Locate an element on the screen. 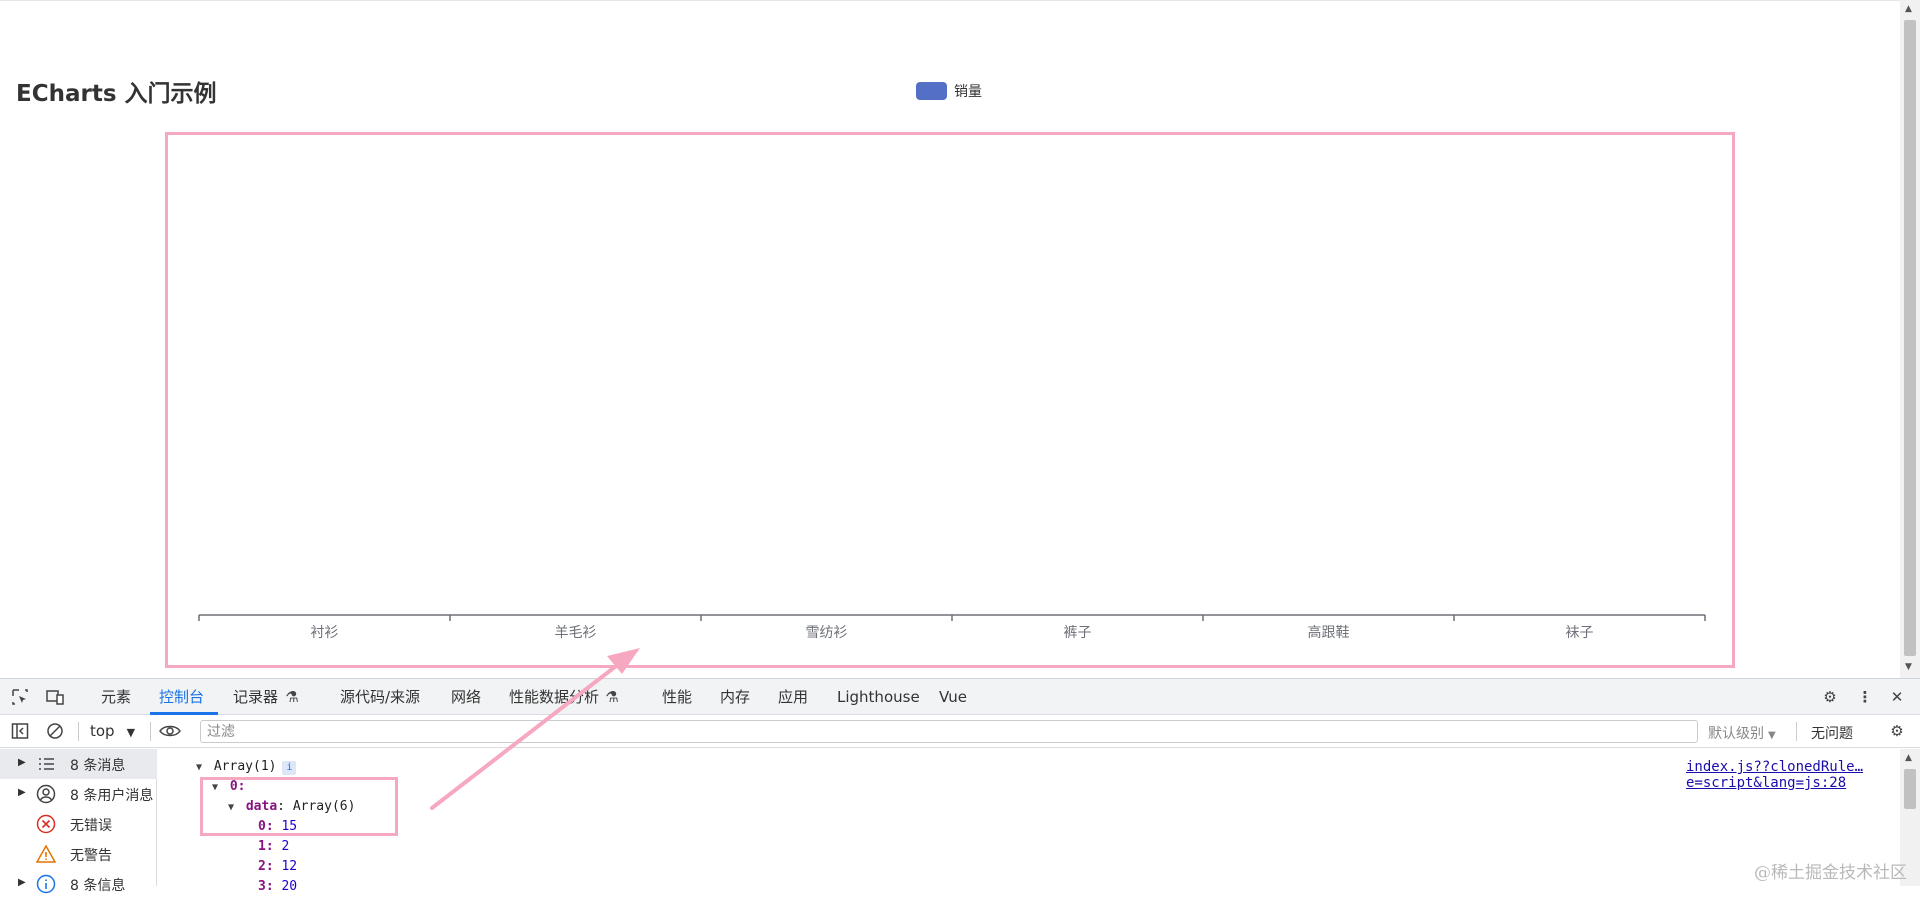 The width and height of the screenshot is (1920, 899). array-header: Array(1) is located at coordinates (245, 766).